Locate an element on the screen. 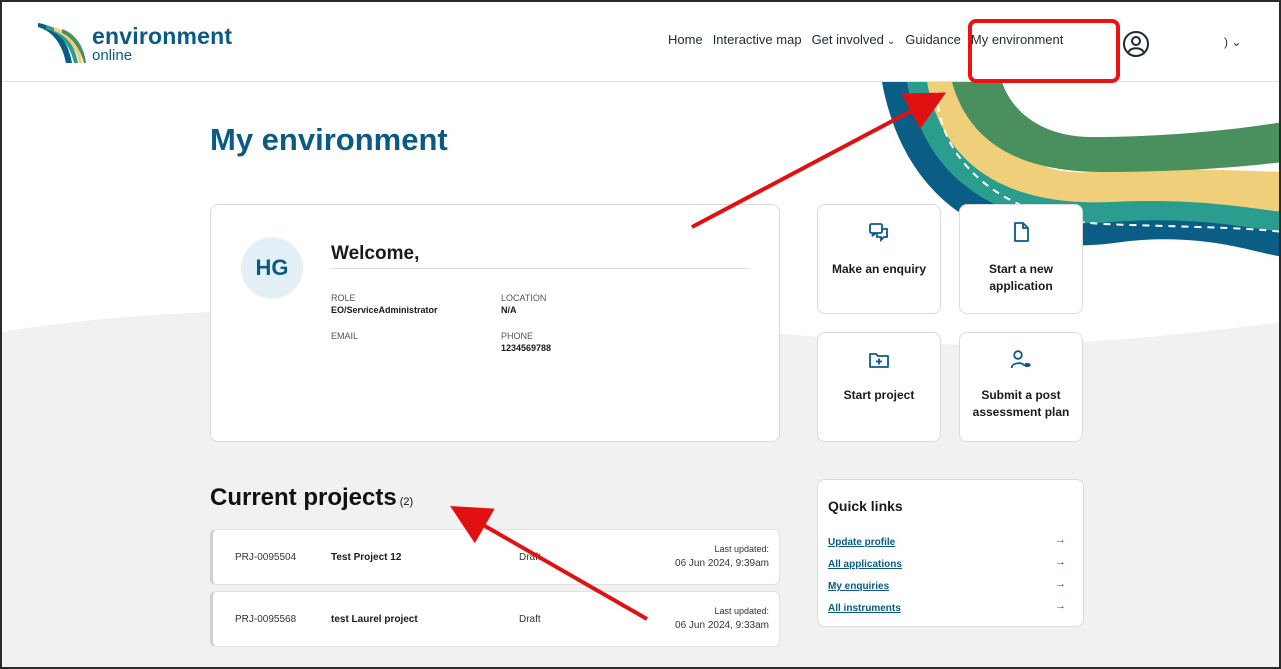  quick-link-label: All instruments is located at coordinates (864, 608).